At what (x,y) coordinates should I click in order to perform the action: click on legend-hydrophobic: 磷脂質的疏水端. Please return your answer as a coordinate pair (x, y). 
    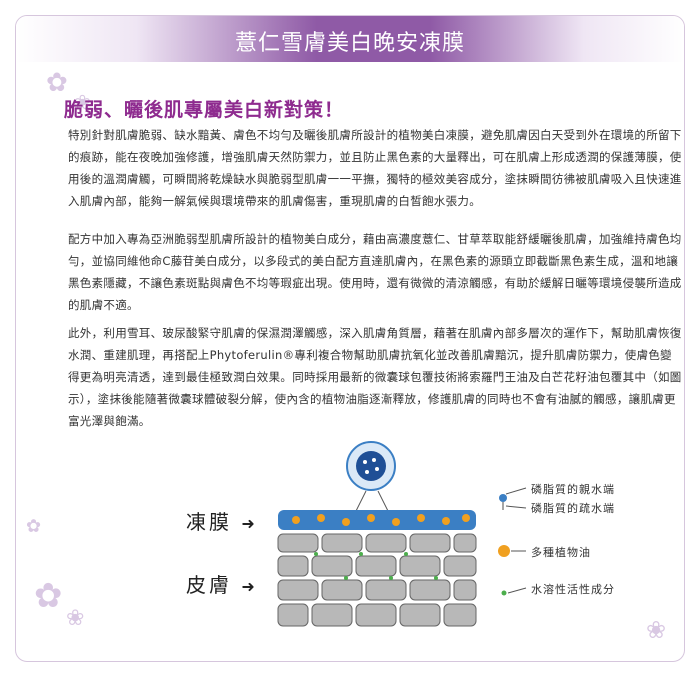
    Looking at the image, I should click on (573, 508).